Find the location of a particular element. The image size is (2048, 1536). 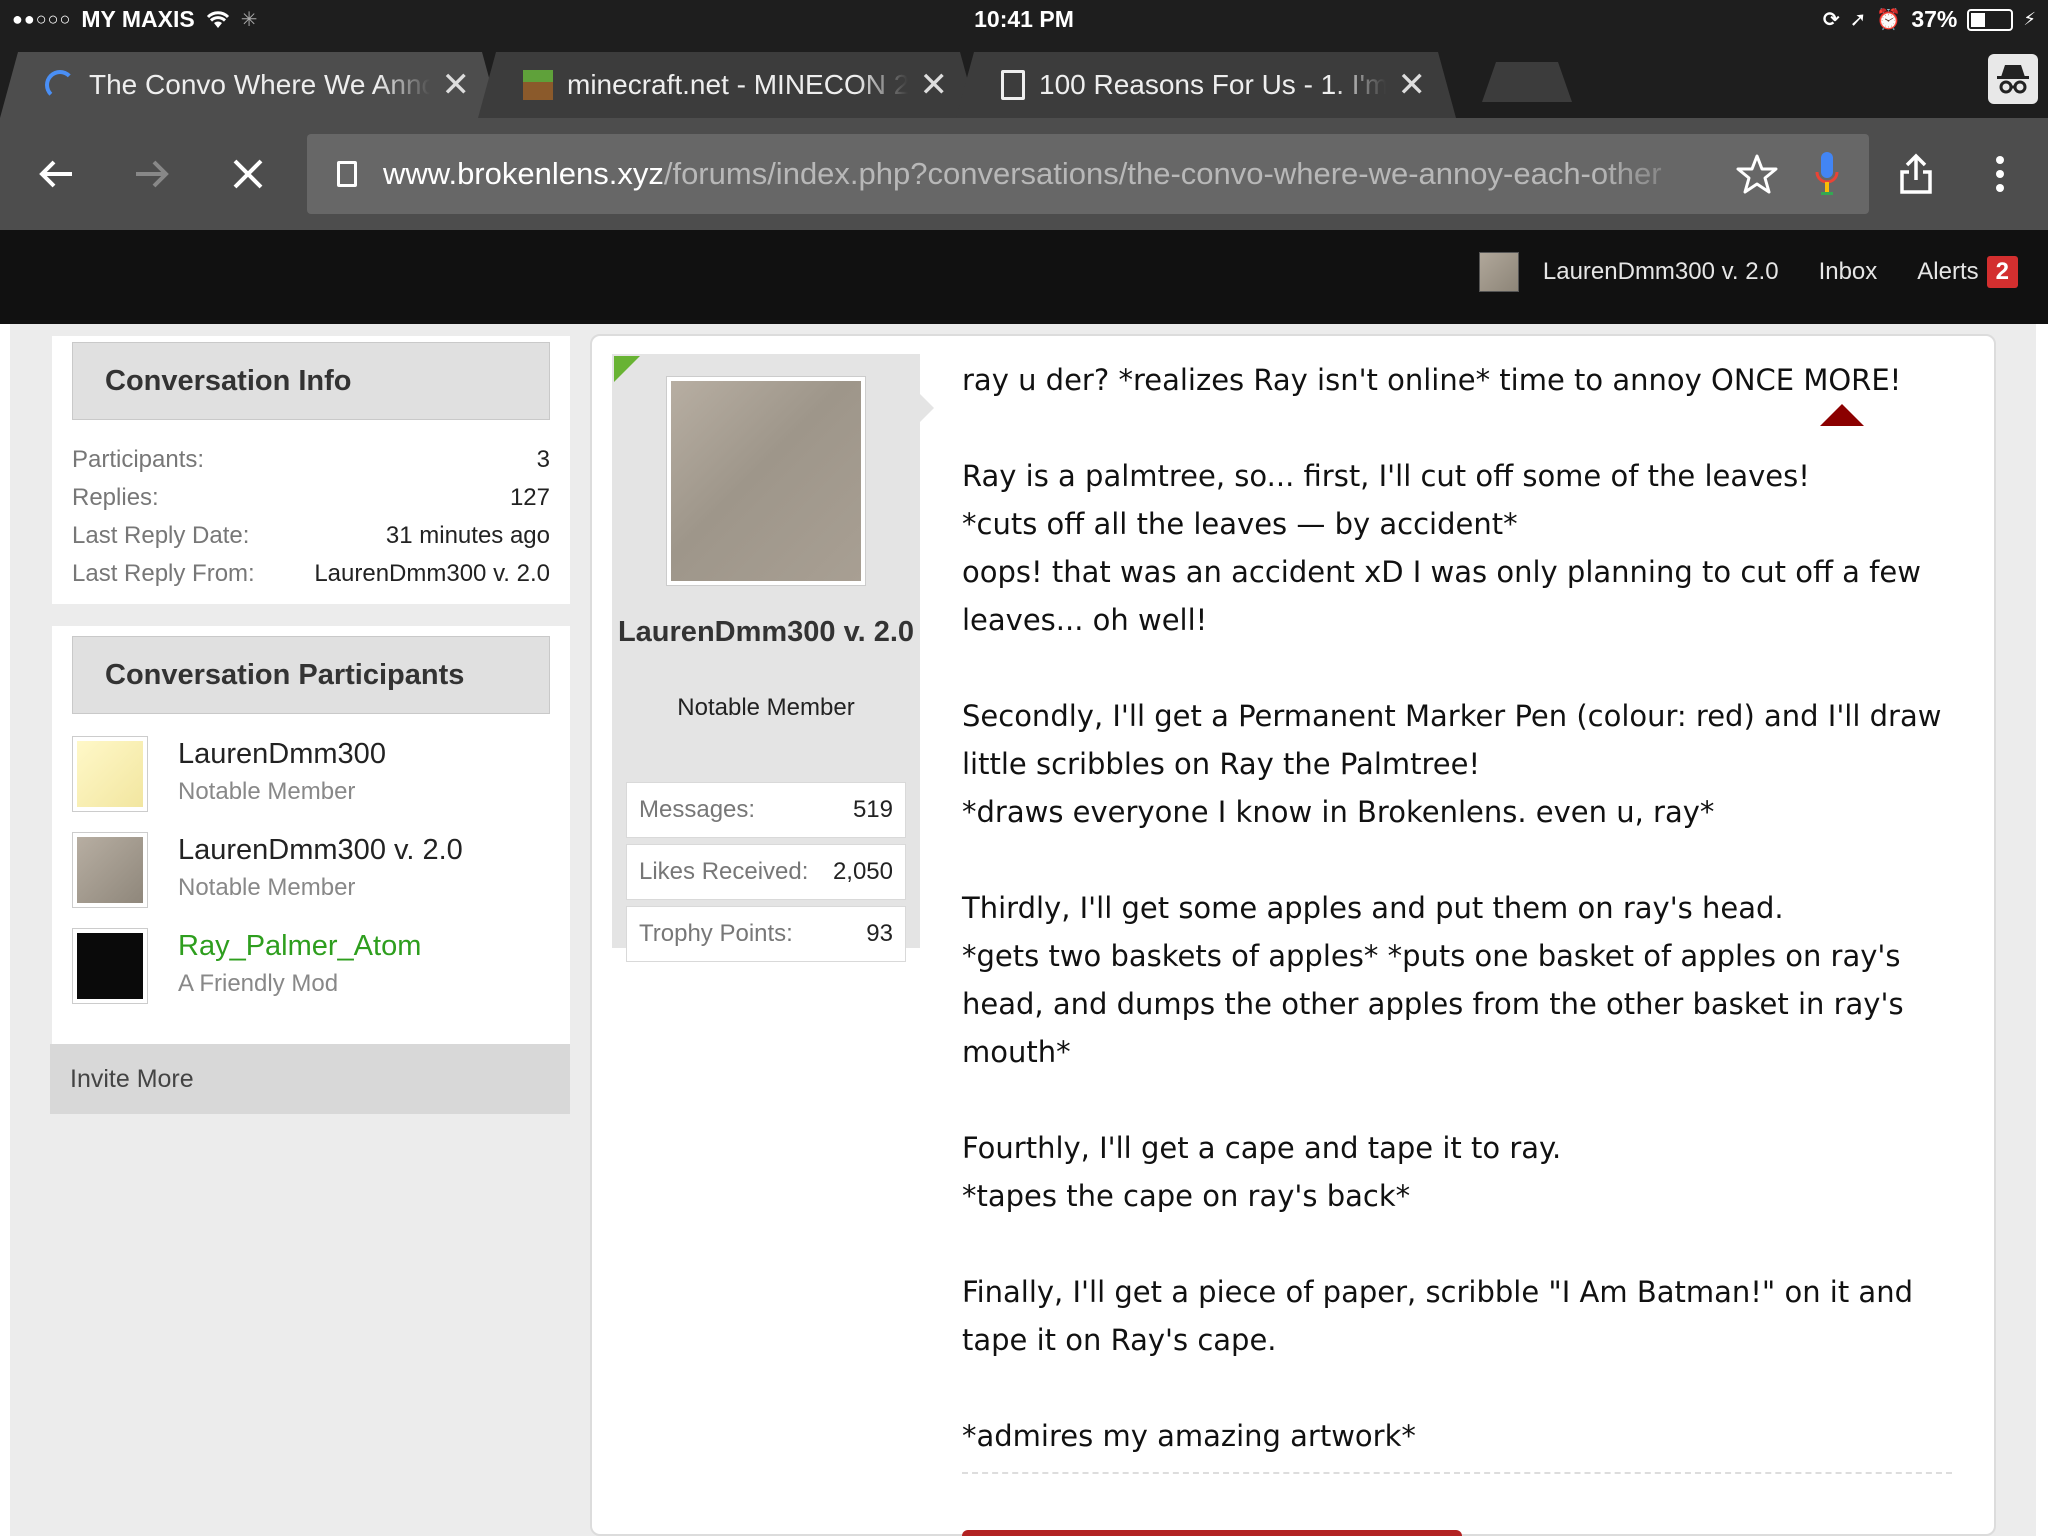

alerts-count-badge: 2 is located at coordinates (2002, 272).